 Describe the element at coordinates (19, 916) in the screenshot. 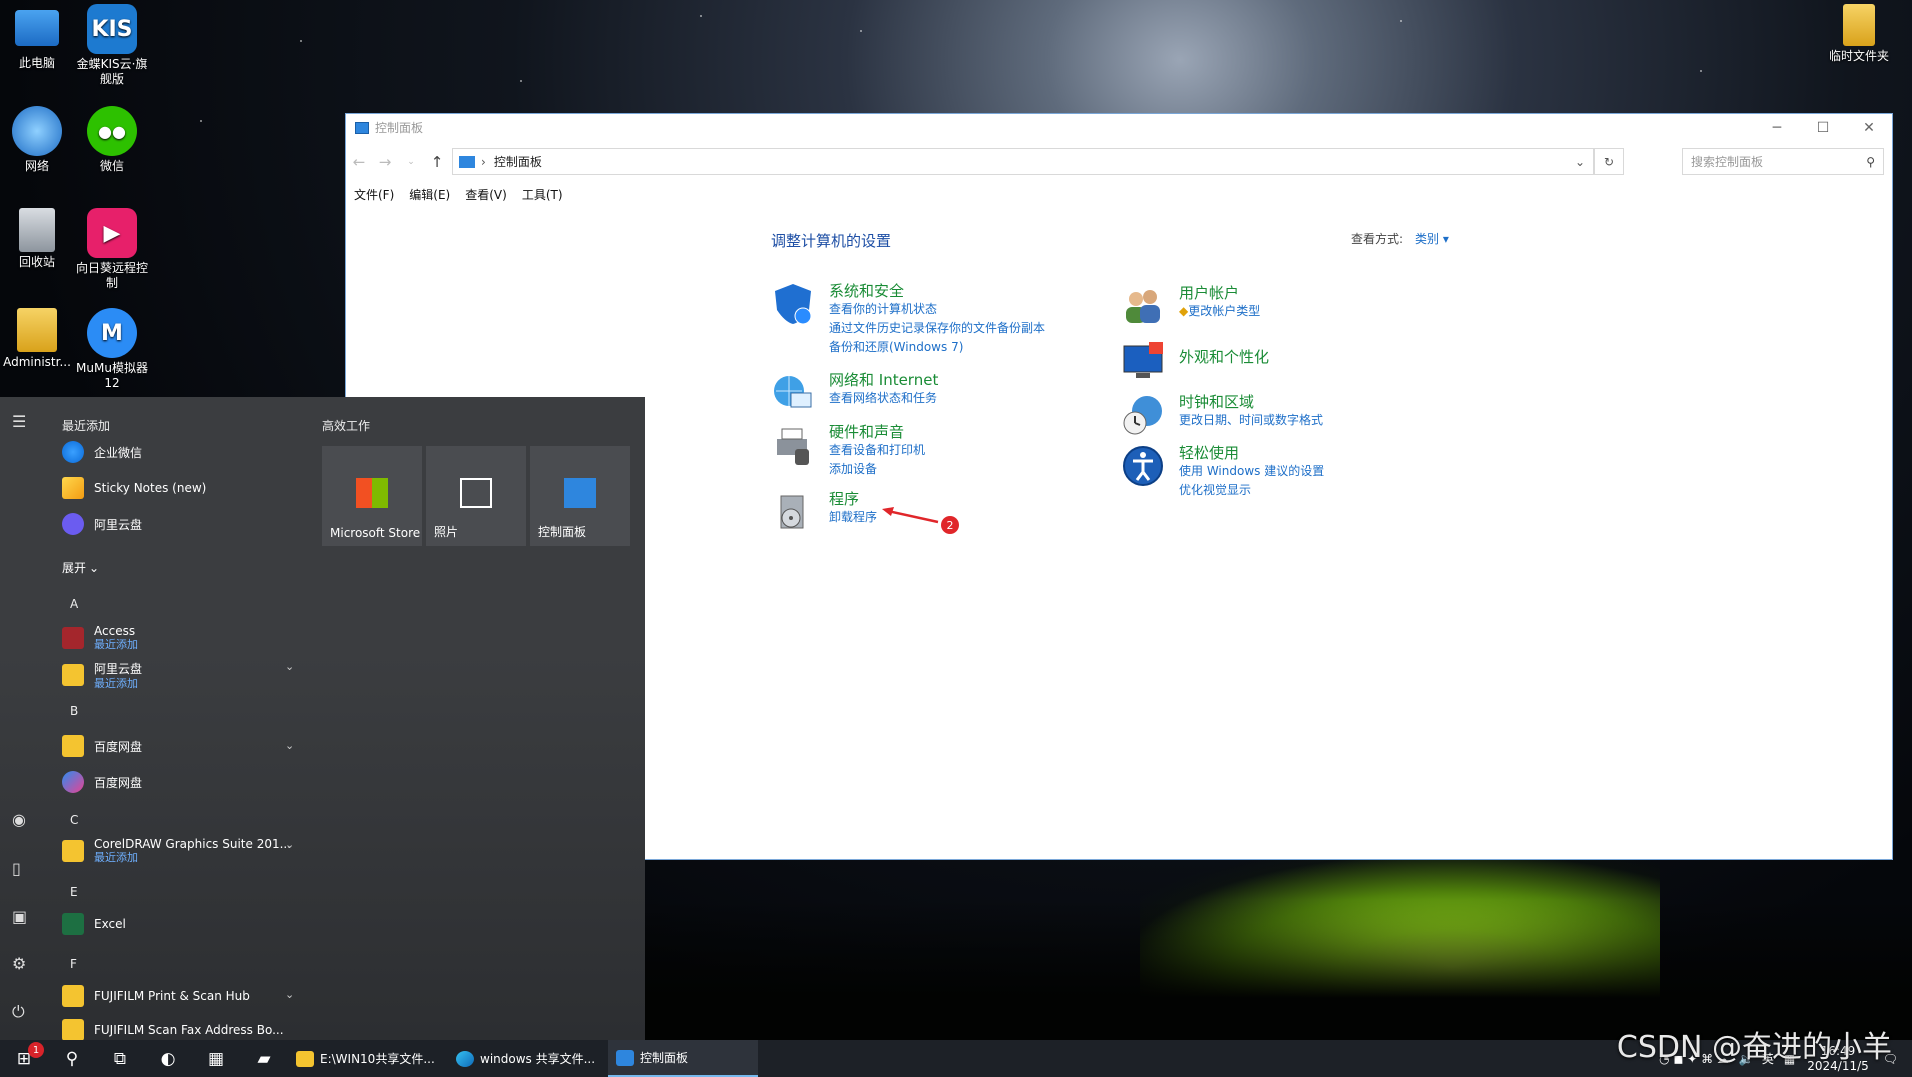

I see `pictures-icon: ▣` at that location.